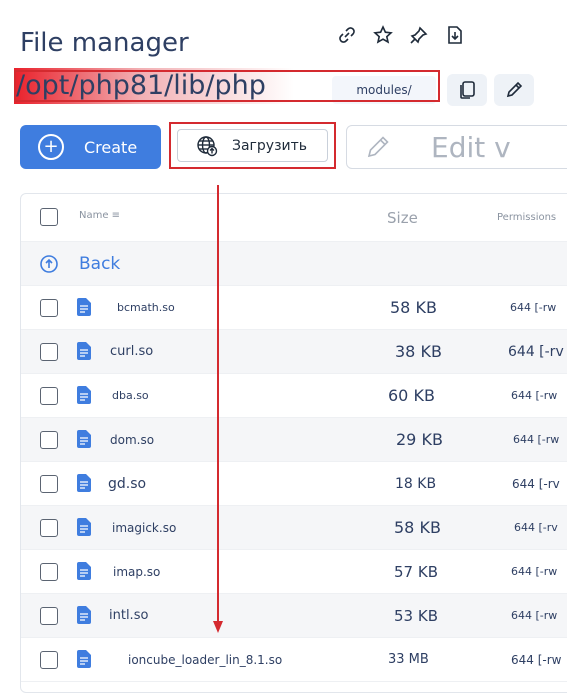  I want to click on file-name: imagick.so, so click(144, 528).